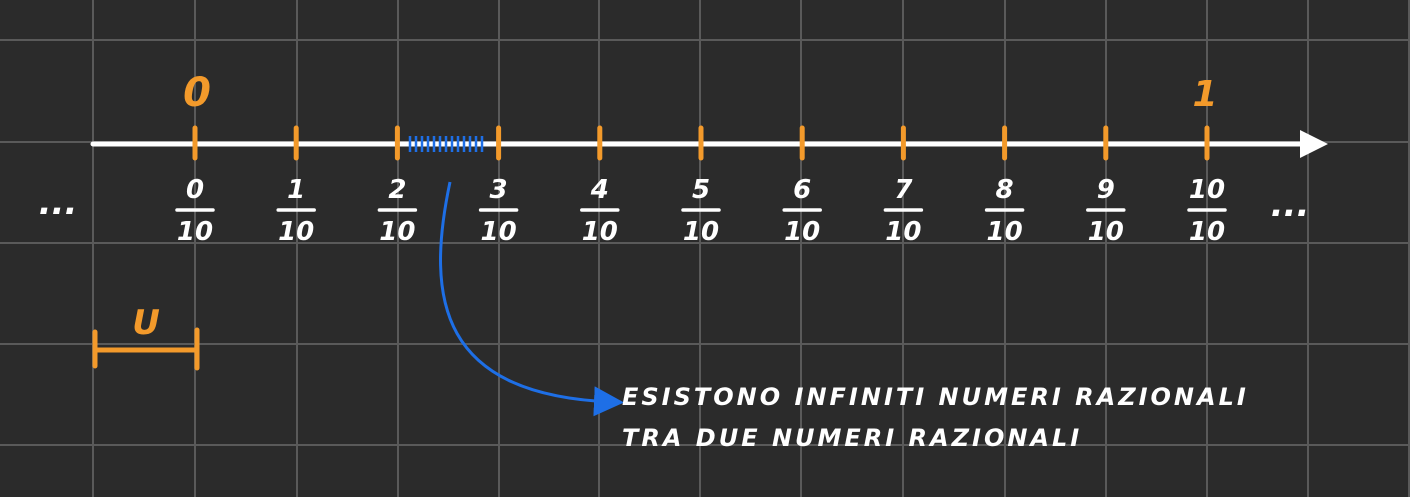 This screenshot has width=1410, height=497. What do you see at coordinates (446, 144) in the screenshot?
I see `dense-interval-hatching` at bounding box center [446, 144].